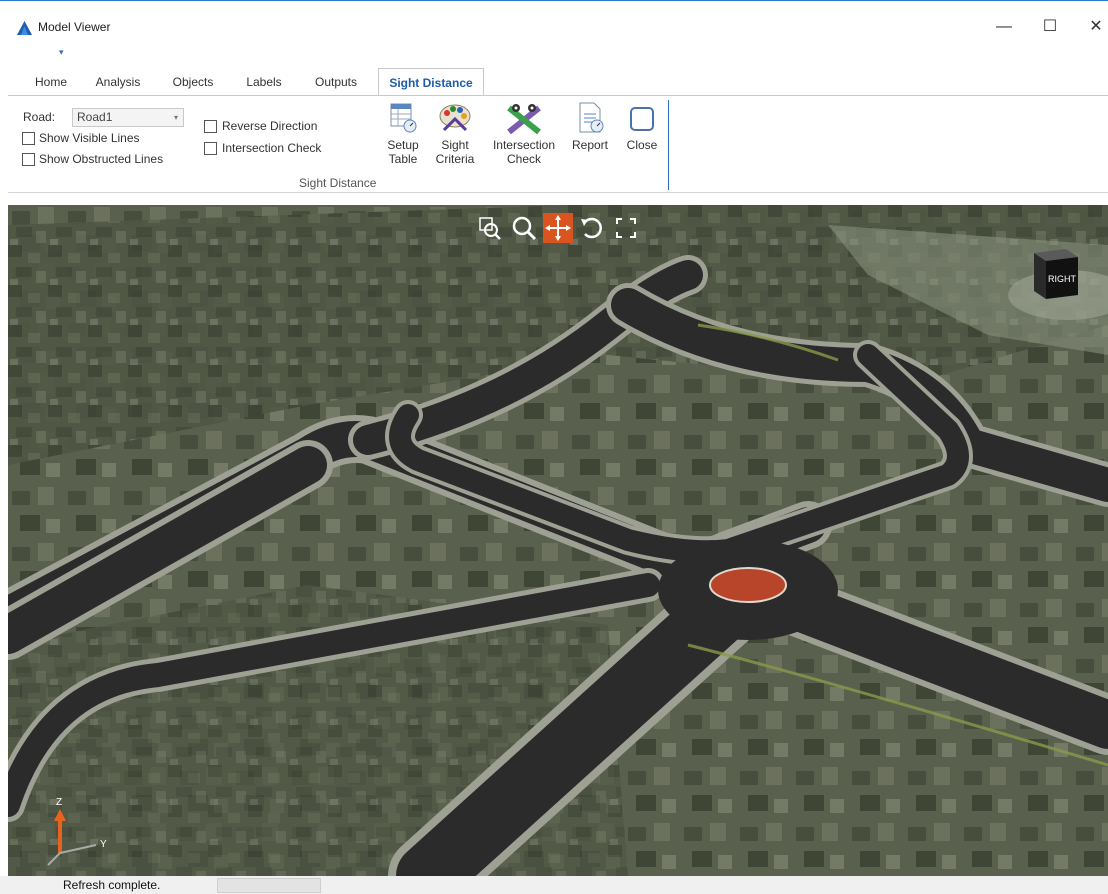  I want to click on report-button: Report, so click(590, 127).